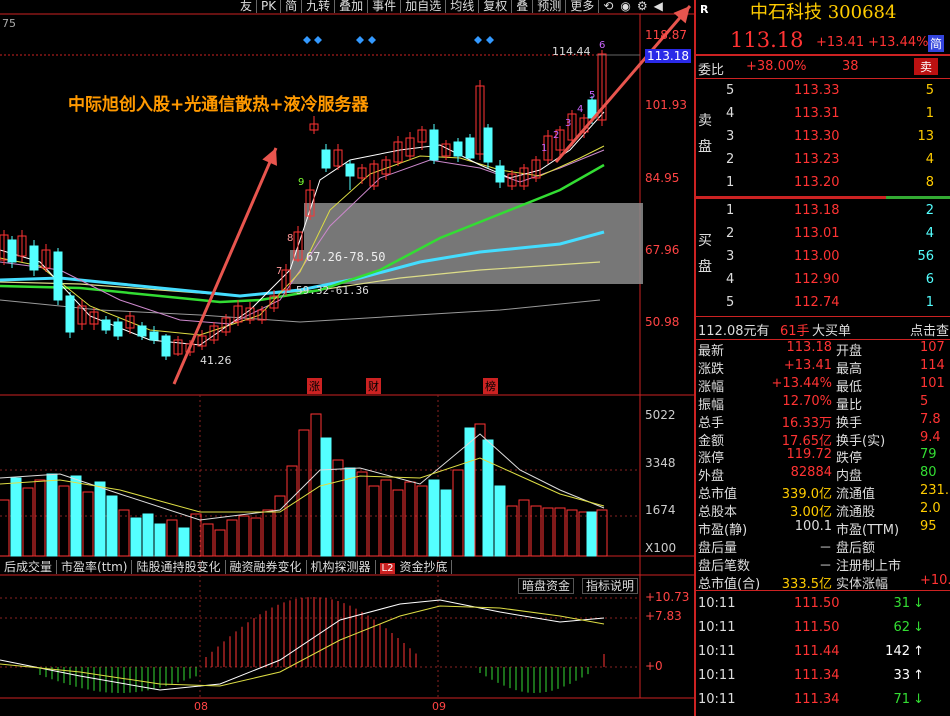 Image resolution: width=950 pixels, height=716 pixels. I want to click on stat-value-2: 79, so click(928, 455).